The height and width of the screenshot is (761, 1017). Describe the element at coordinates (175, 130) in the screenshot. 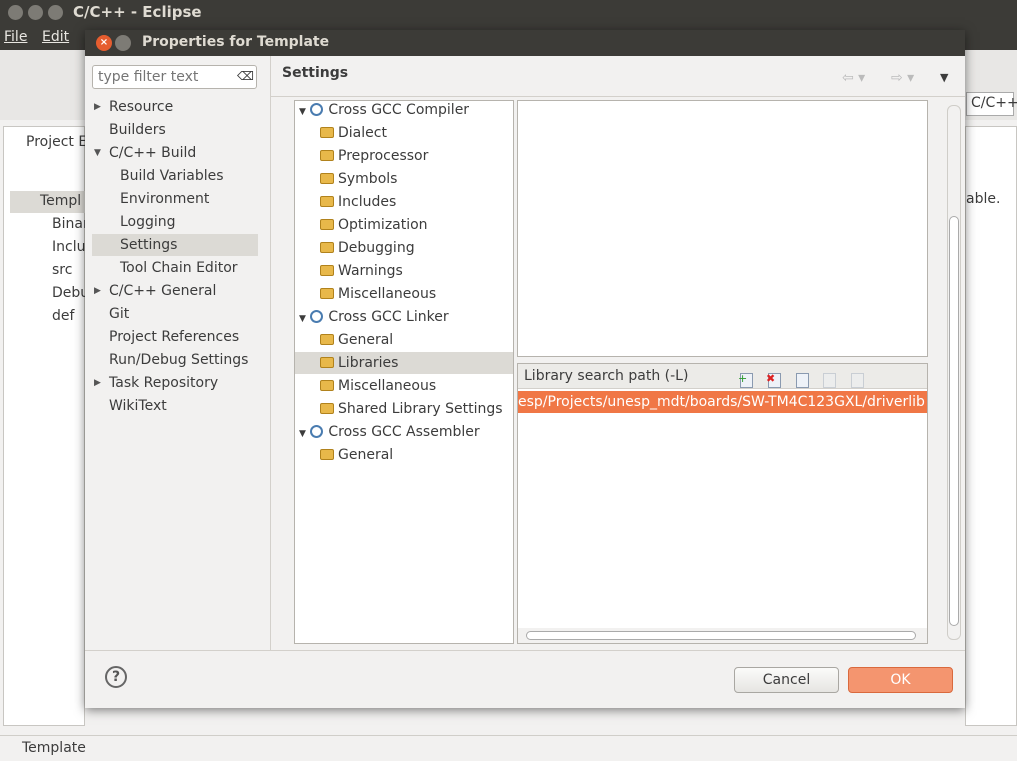

I see `nav-item: Builders` at that location.